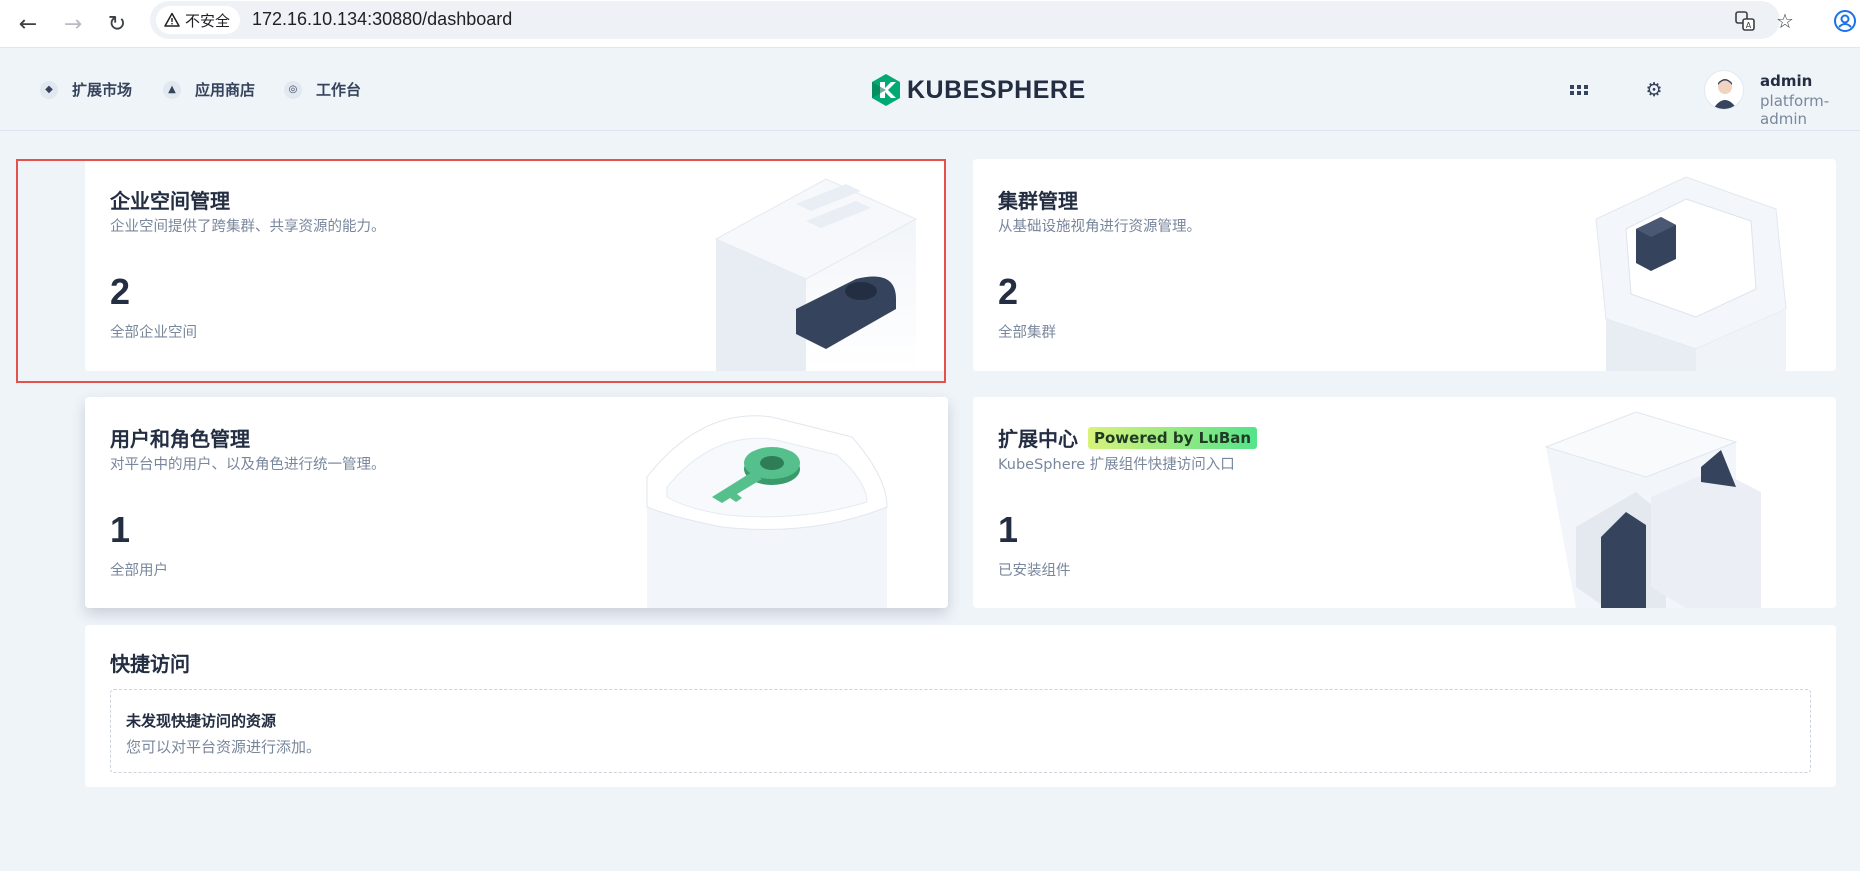 The height and width of the screenshot is (871, 1860). I want to click on user-role-management-card: 用户和角色管理 对平台中的用户、以及角色进行统一管理。 1 全部用户, so click(516, 502).